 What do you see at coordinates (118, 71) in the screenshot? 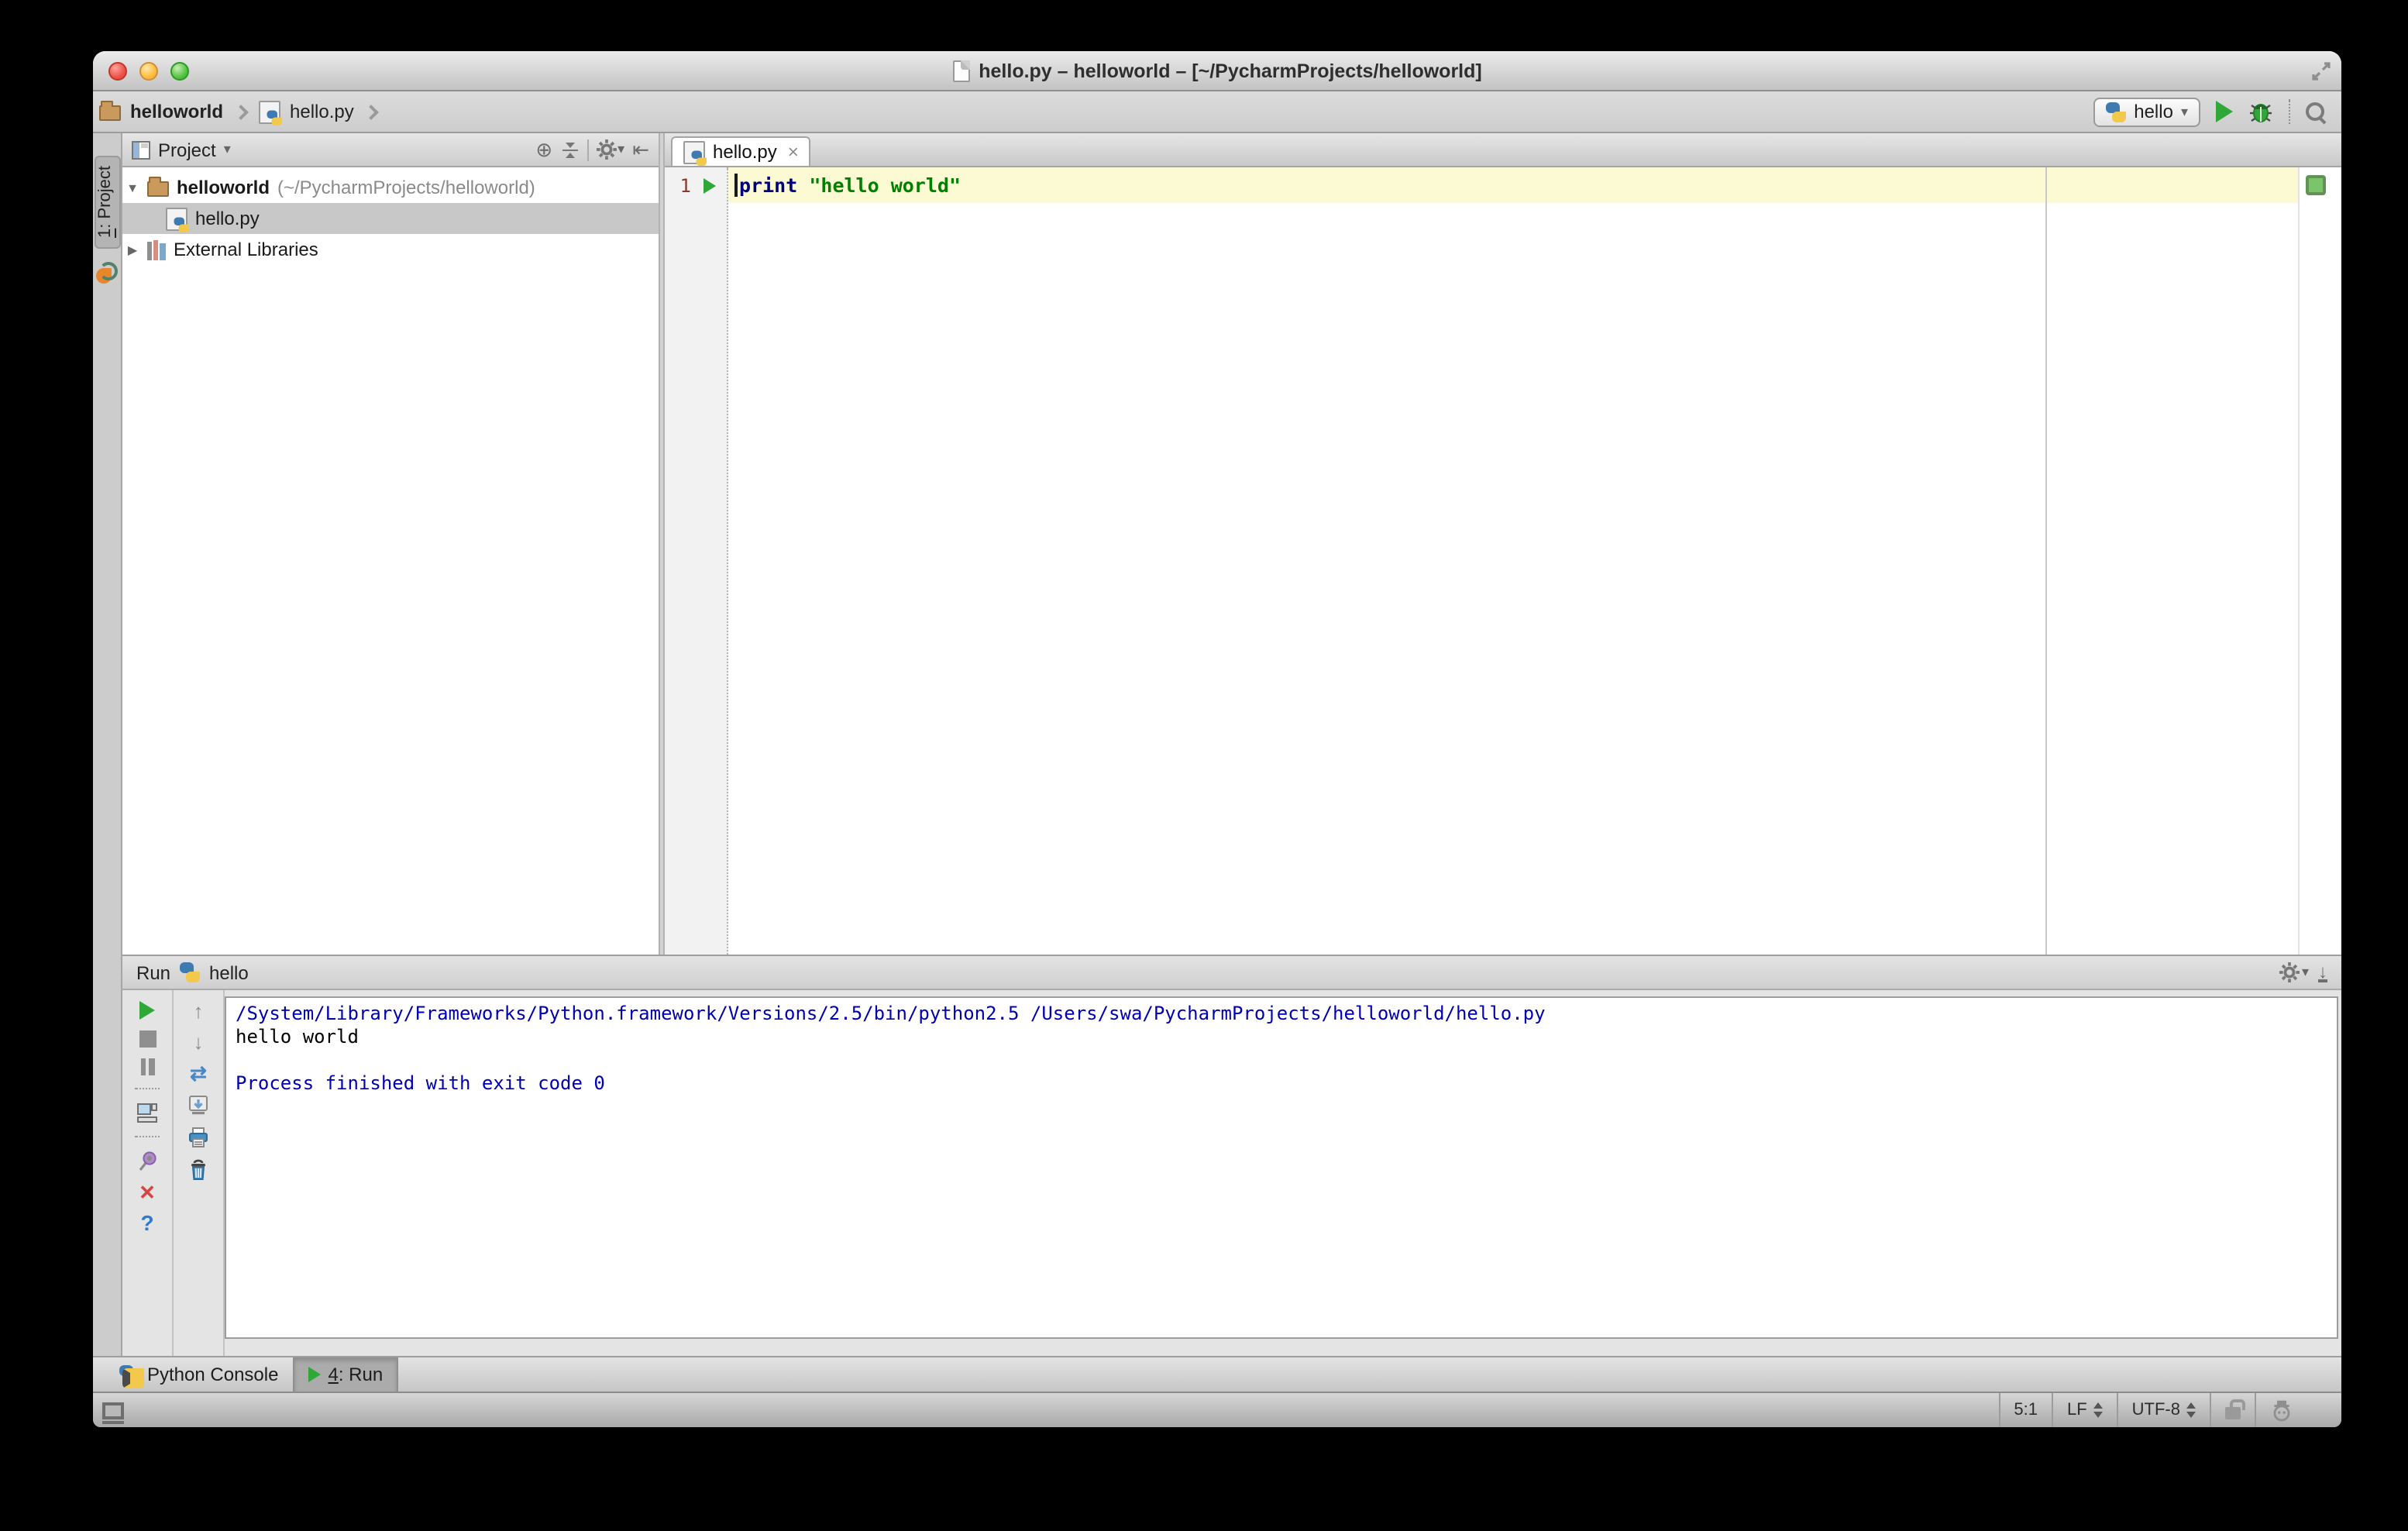
I see `close-window-button` at bounding box center [118, 71].